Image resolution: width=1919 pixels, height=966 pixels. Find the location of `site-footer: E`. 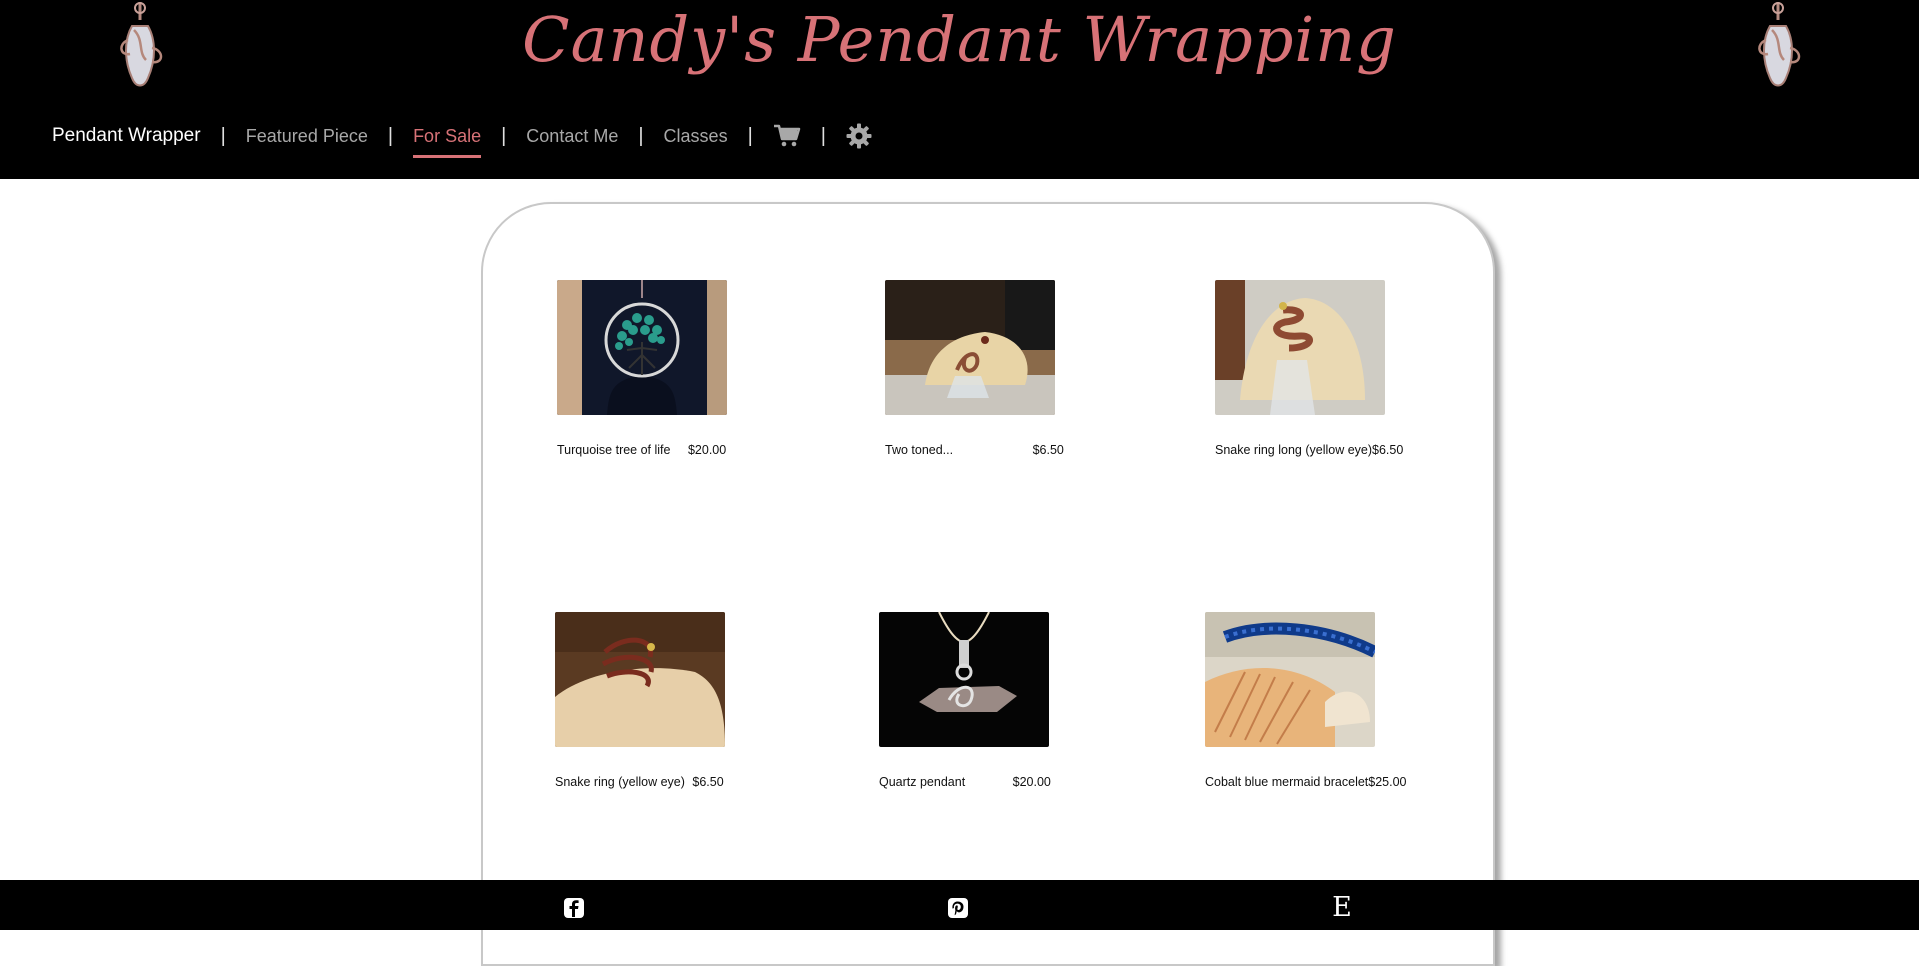

site-footer: E is located at coordinates (959, 905).